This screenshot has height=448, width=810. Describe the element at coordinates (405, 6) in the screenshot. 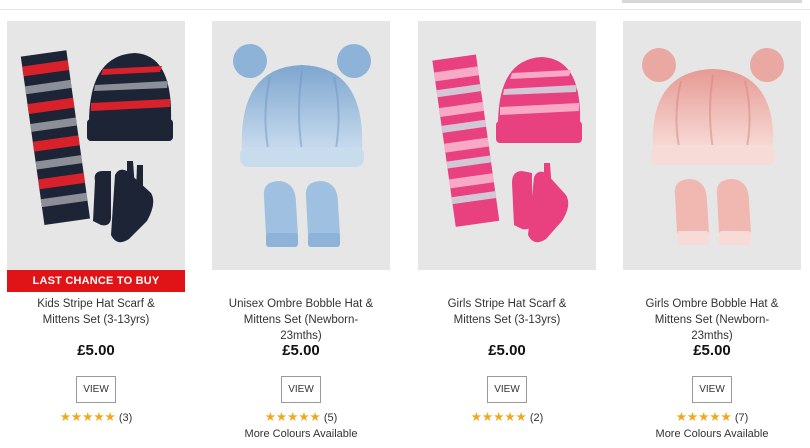

I see `top-divider` at that location.